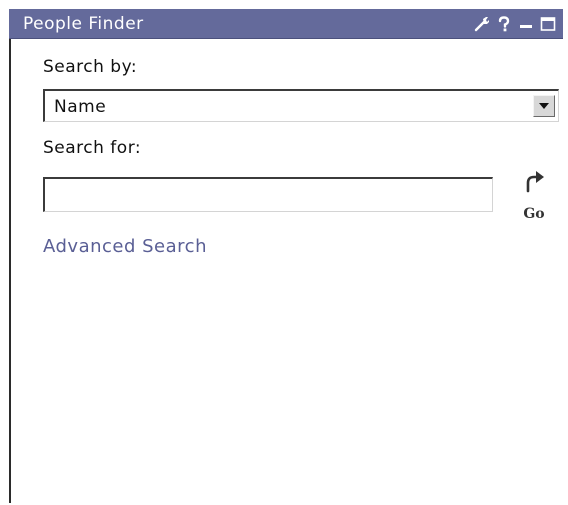 The width and height of the screenshot is (568, 505). Describe the element at coordinates (535, 182) in the screenshot. I see `arrow-forward-icon` at that location.